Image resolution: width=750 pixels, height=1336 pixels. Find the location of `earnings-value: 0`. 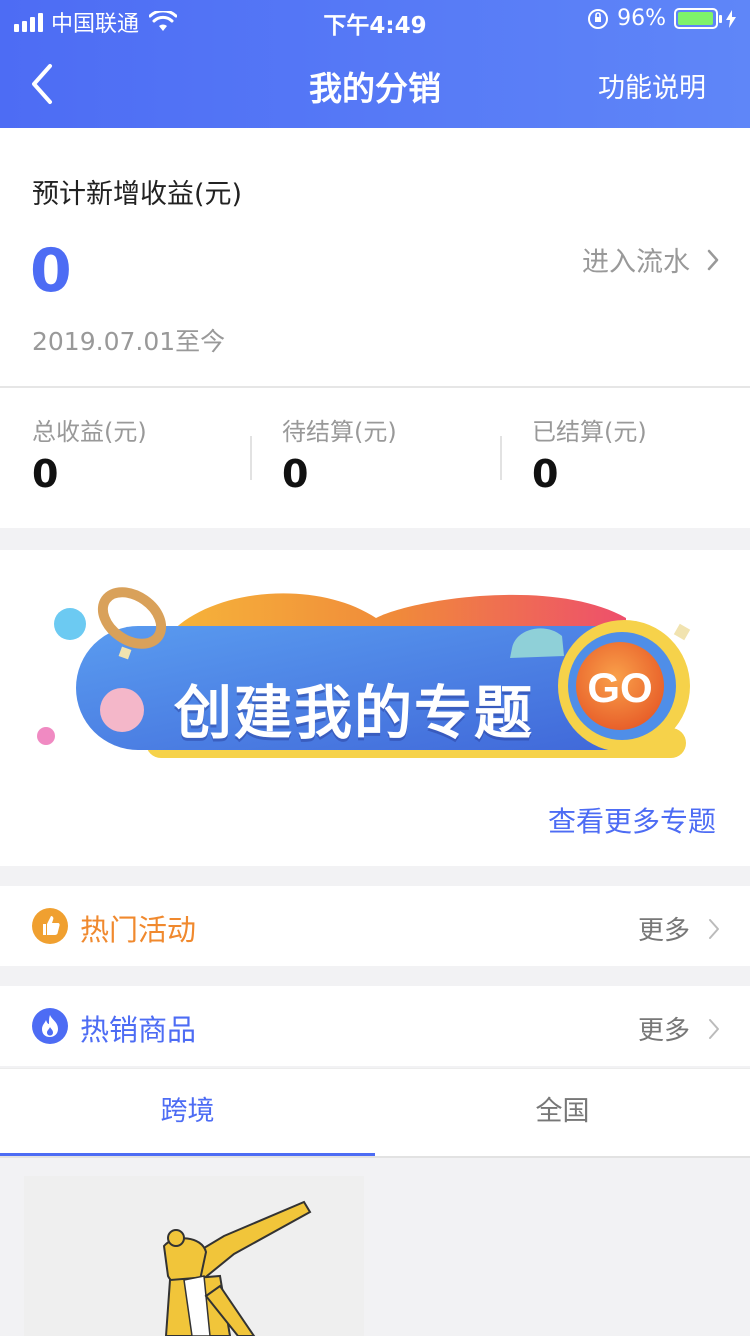

earnings-value: 0 is located at coordinates (51, 271).